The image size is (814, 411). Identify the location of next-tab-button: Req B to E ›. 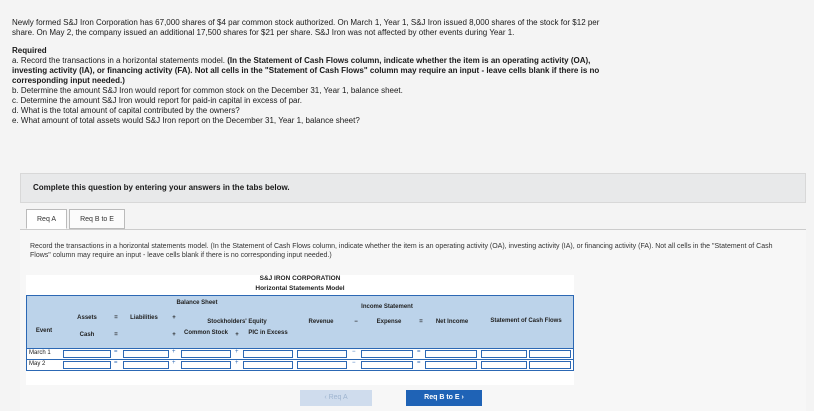
(444, 398).